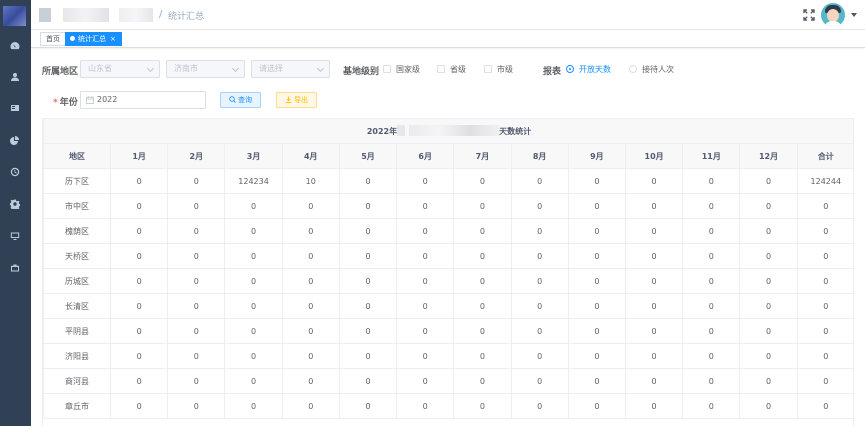 The image size is (865, 426). I want to click on breadcrumb-current: 统计汇总, so click(186, 17).